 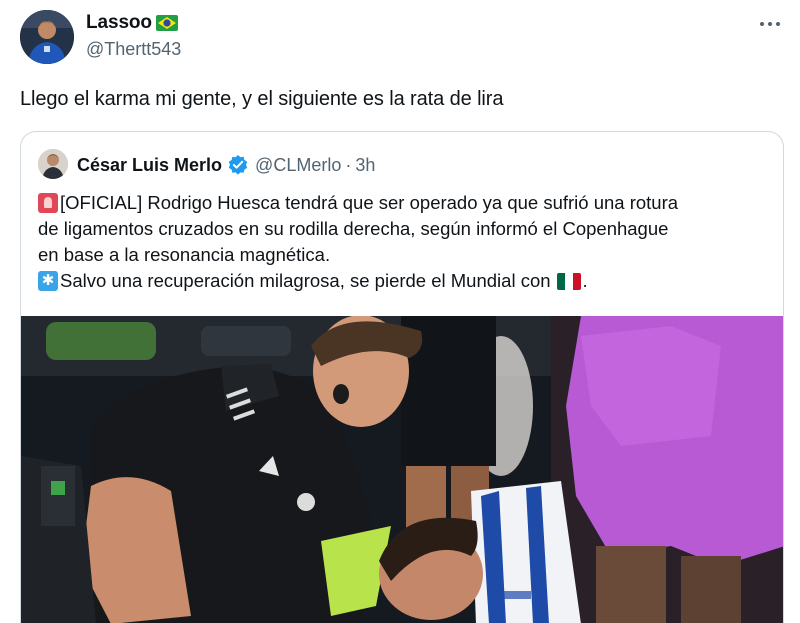 I want to click on mexico-flag-icon, so click(x=568, y=281).